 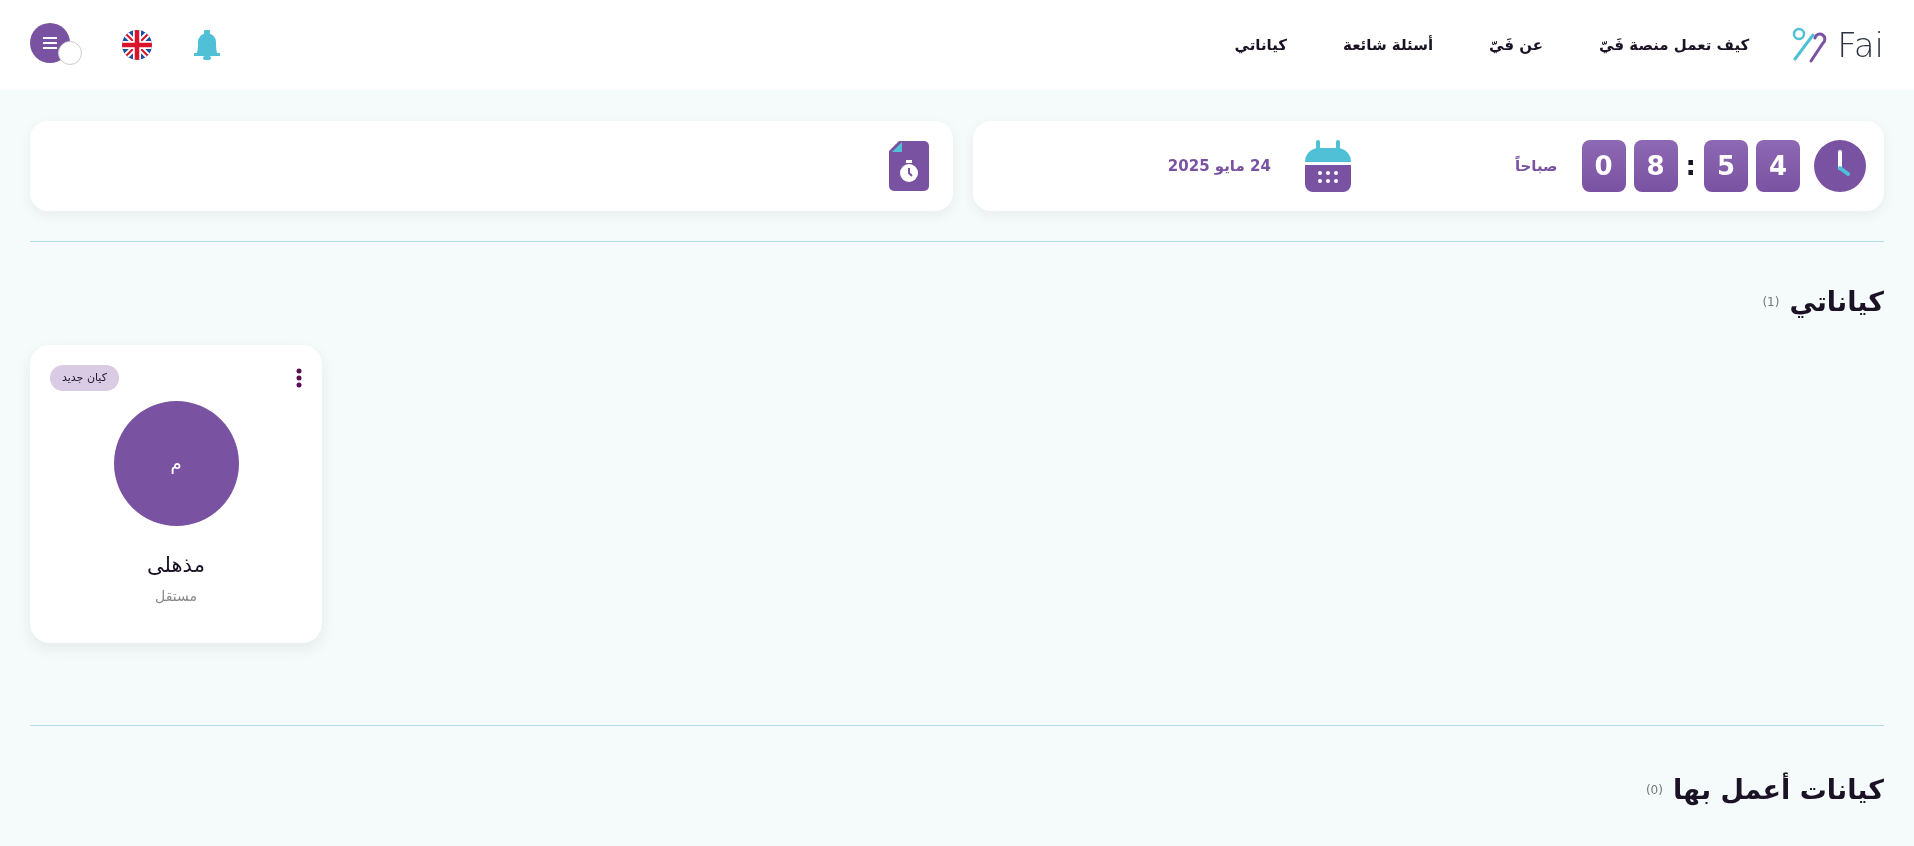 I want to click on nav-link: كياناتي, so click(x=1261, y=45).